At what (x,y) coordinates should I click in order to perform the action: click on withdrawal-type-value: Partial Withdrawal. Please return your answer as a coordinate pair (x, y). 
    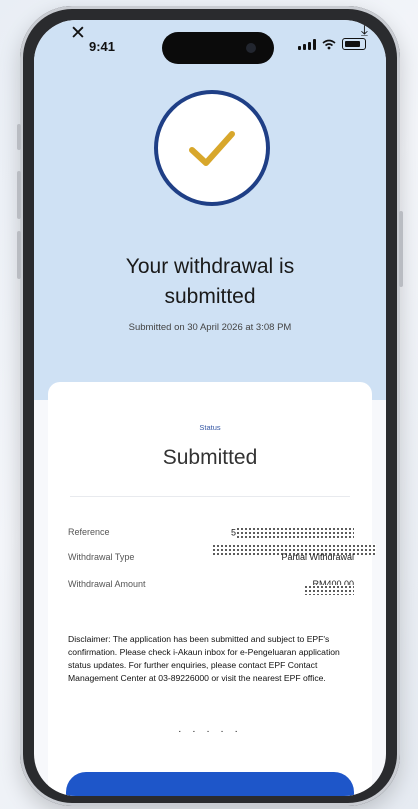
    Looking at the image, I should click on (317, 557).